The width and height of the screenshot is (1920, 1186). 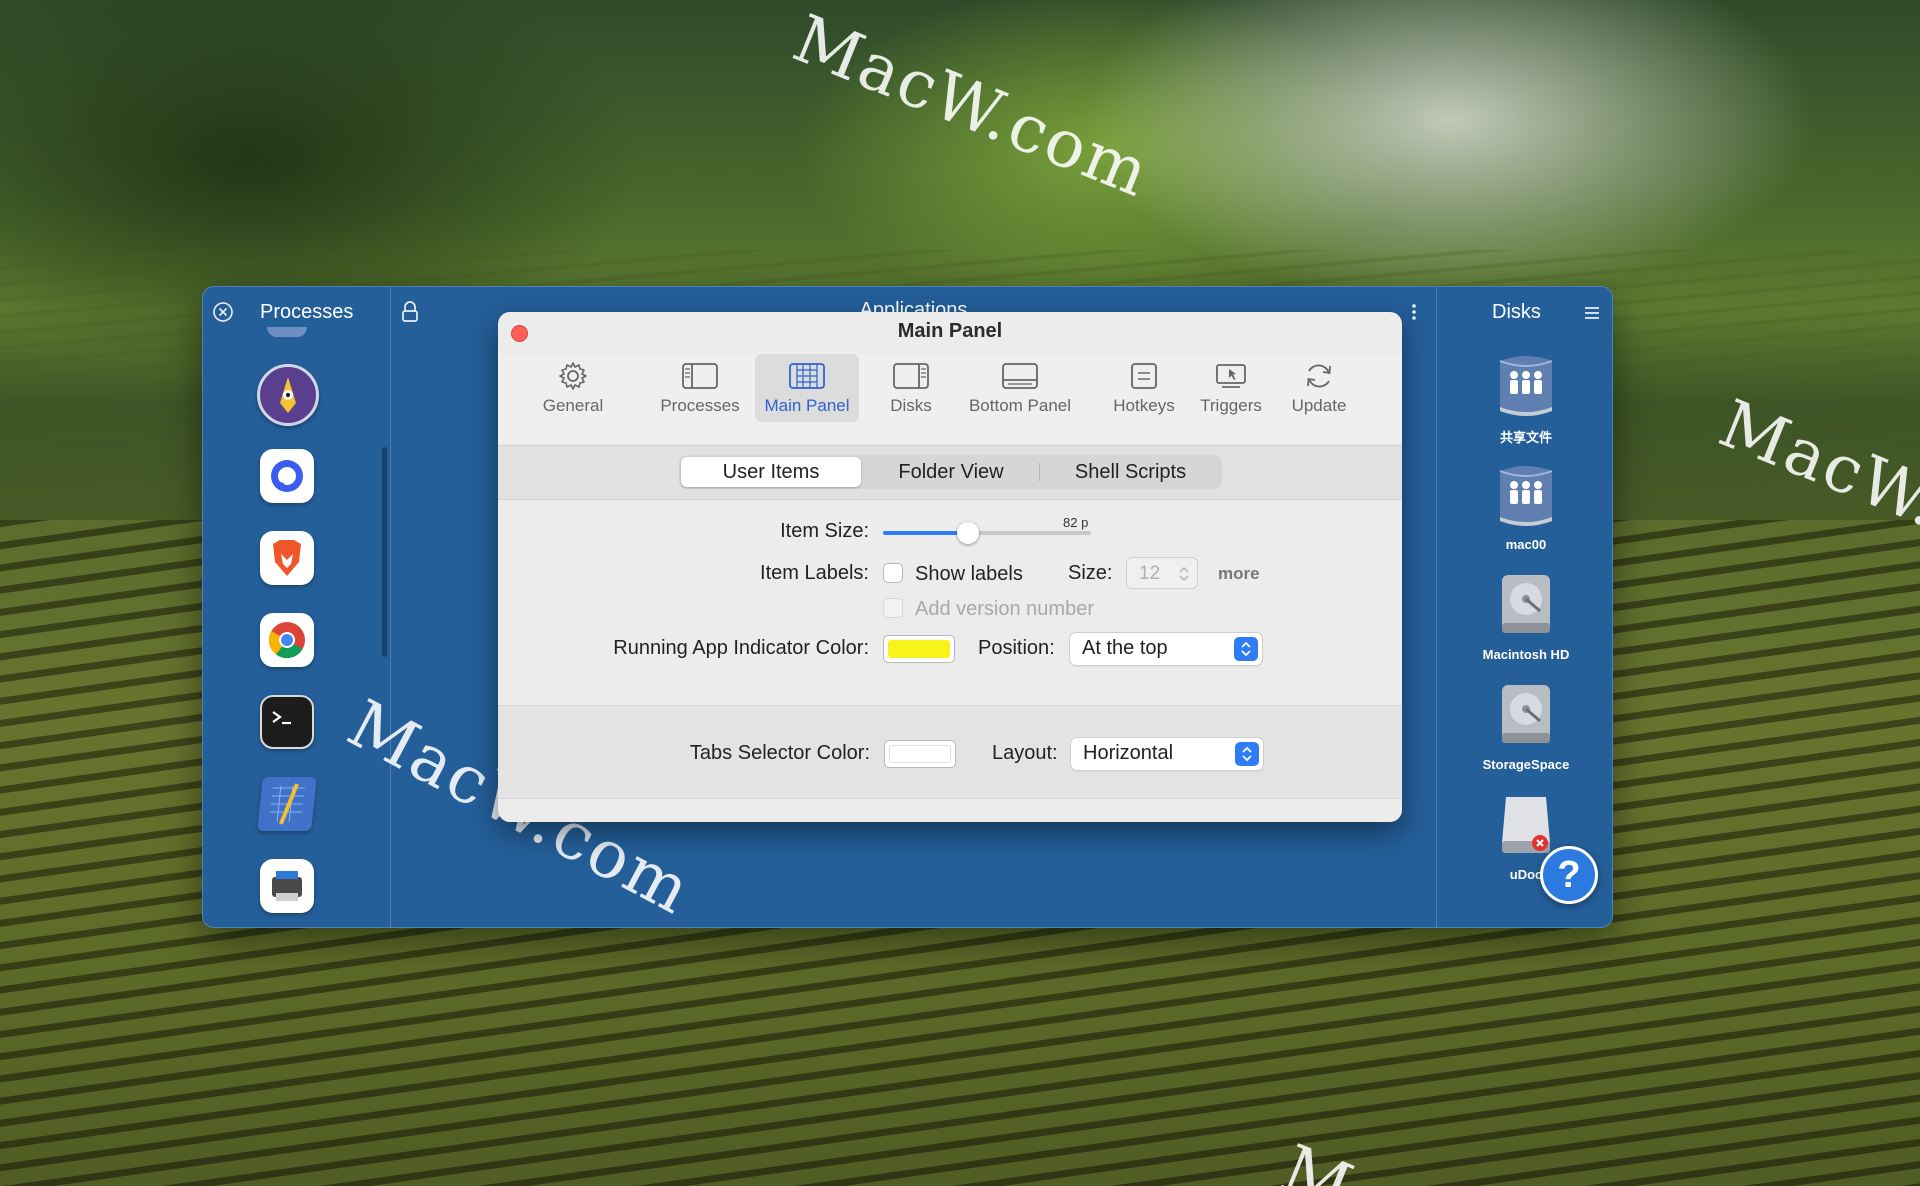 What do you see at coordinates (700, 376) in the screenshot?
I see `sidebar-left-icon` at bounding box center [700, 376].